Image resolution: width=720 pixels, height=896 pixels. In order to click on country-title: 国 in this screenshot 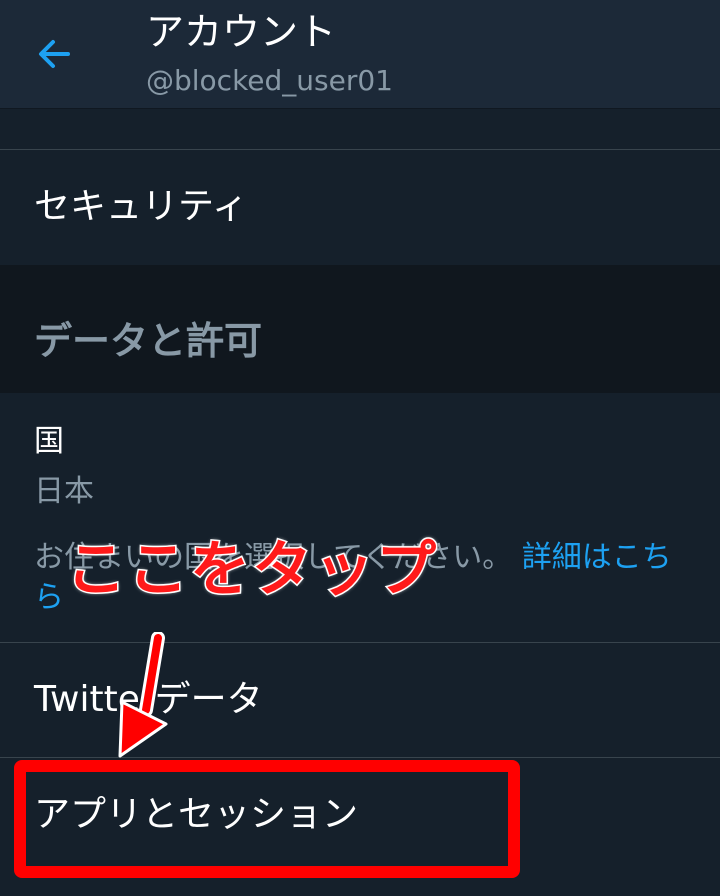, I will do `click(49, 441)`.